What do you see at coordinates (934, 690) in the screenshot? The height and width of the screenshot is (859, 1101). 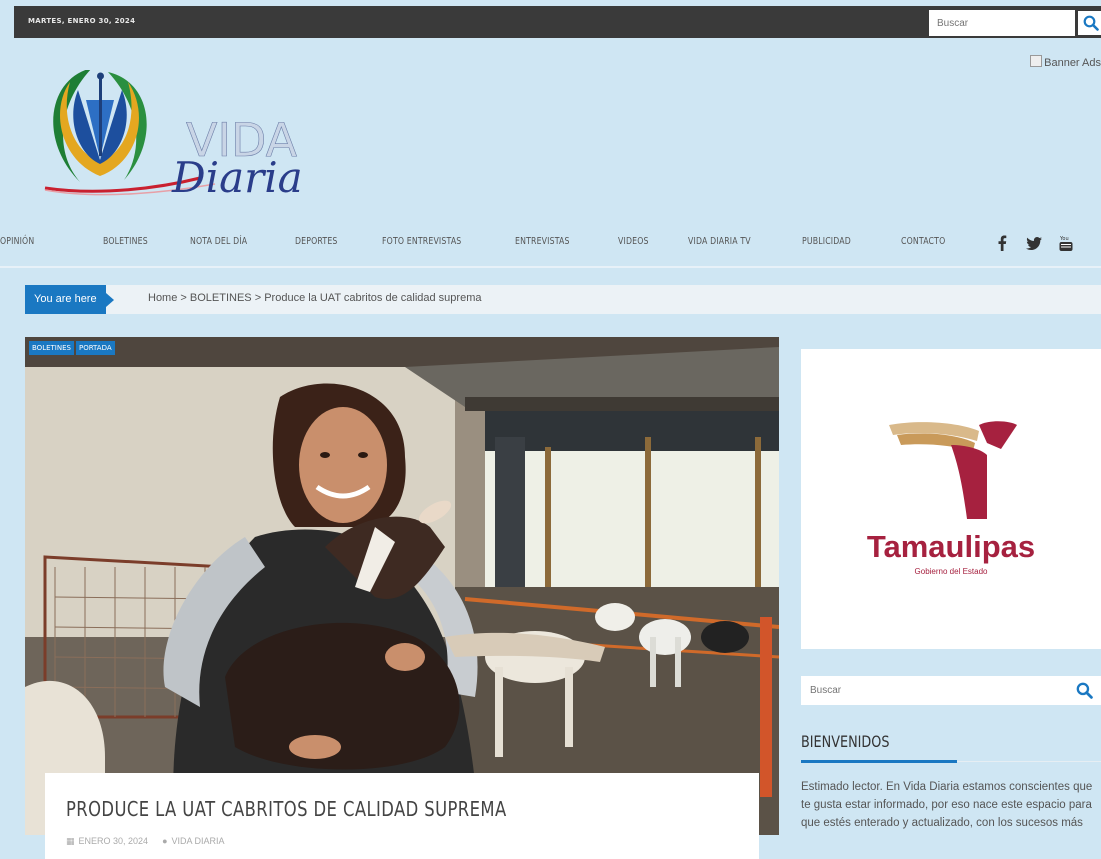 I see `sidebar-search-input` at bounding box center [934, 690].